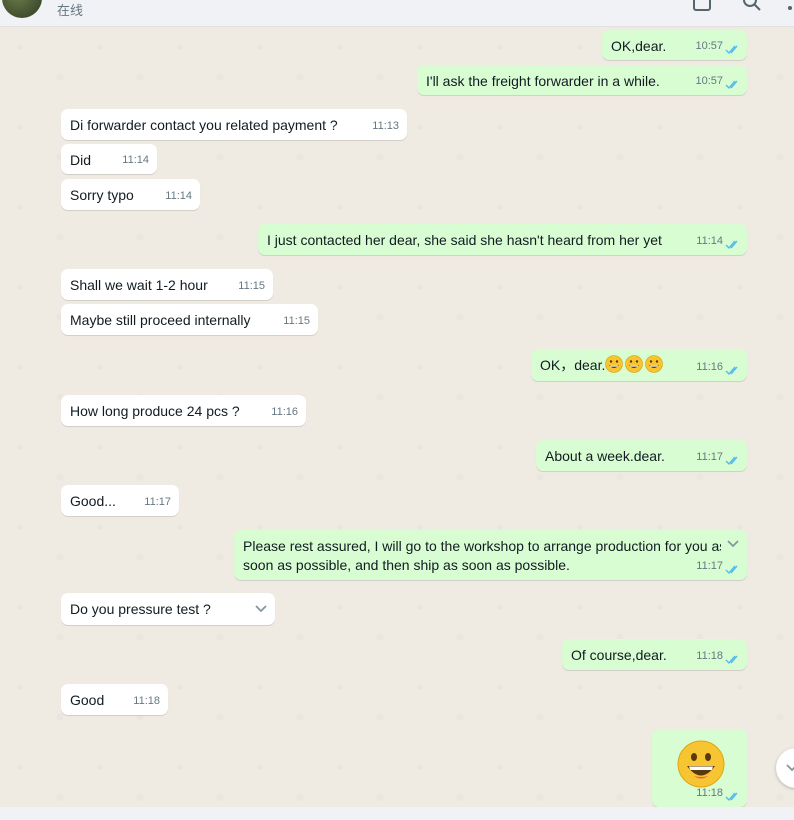 The height and width of the screenshot is (820, 794). I want to click on message-incoming: Good... 11:17, so click(120, 500).